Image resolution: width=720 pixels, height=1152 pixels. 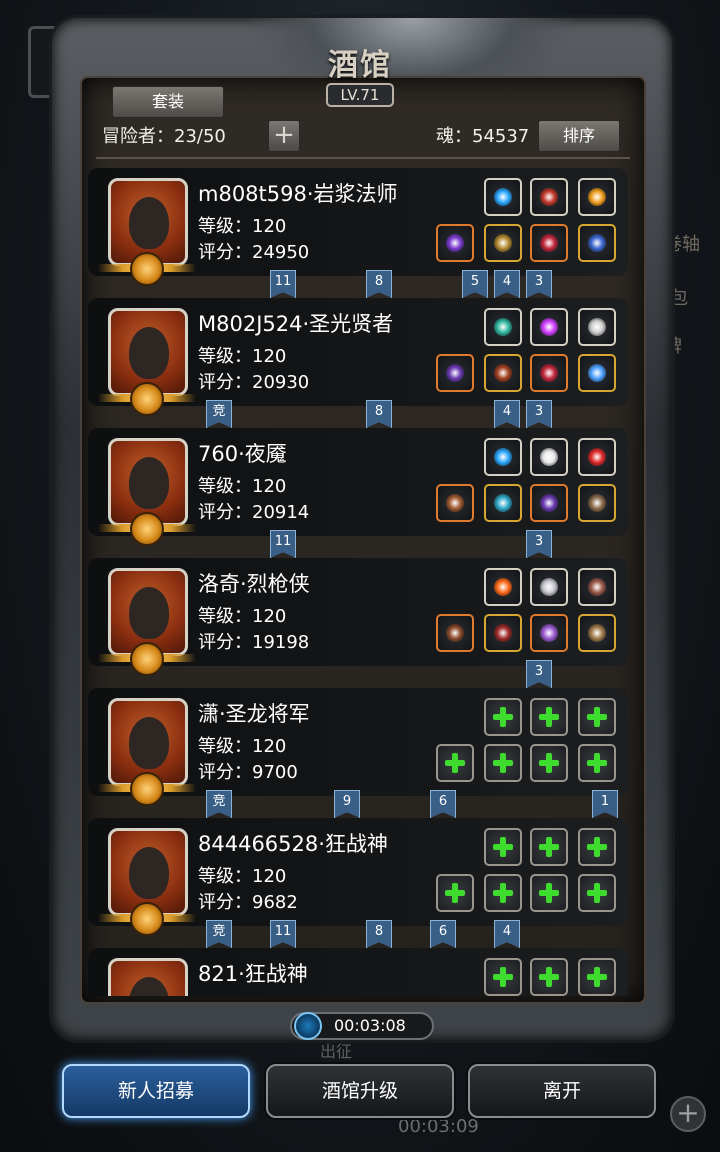 What do you see at coordinates (156, 1091) in the screenshot?
I see `recruit-button: 新人招募` at bounding box center [156, 1091].